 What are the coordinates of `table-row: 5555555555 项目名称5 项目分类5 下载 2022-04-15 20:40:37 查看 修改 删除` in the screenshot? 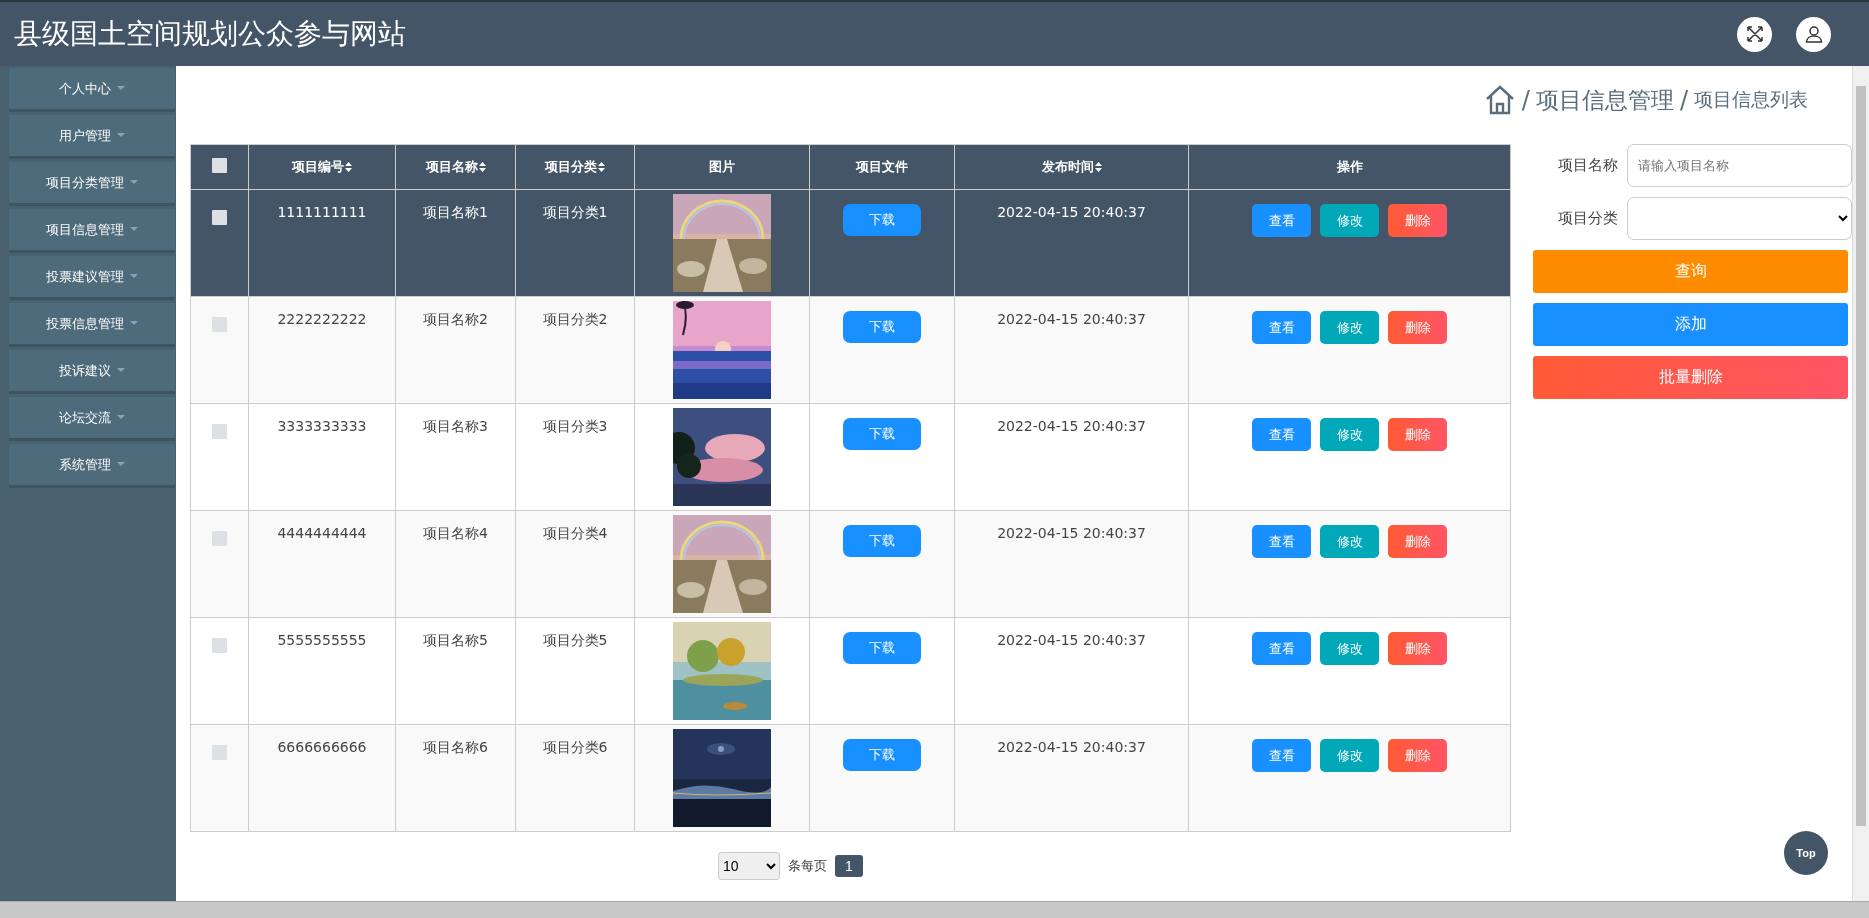 It's located at (850, 671).